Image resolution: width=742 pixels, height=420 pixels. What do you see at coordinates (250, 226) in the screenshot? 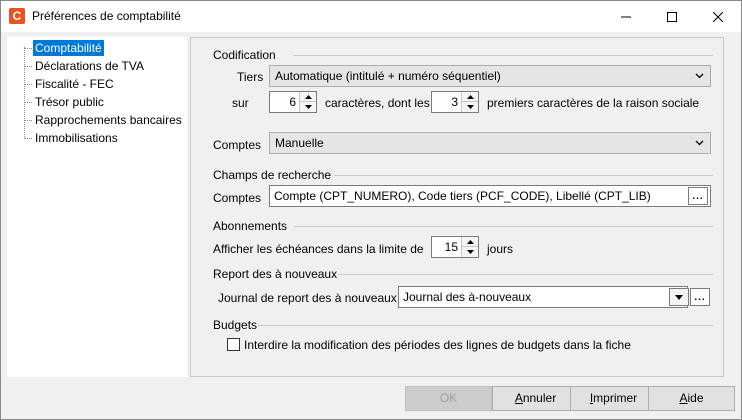
I see `group-title-abonnements: Abonnements` at bounding box center [250, 226].